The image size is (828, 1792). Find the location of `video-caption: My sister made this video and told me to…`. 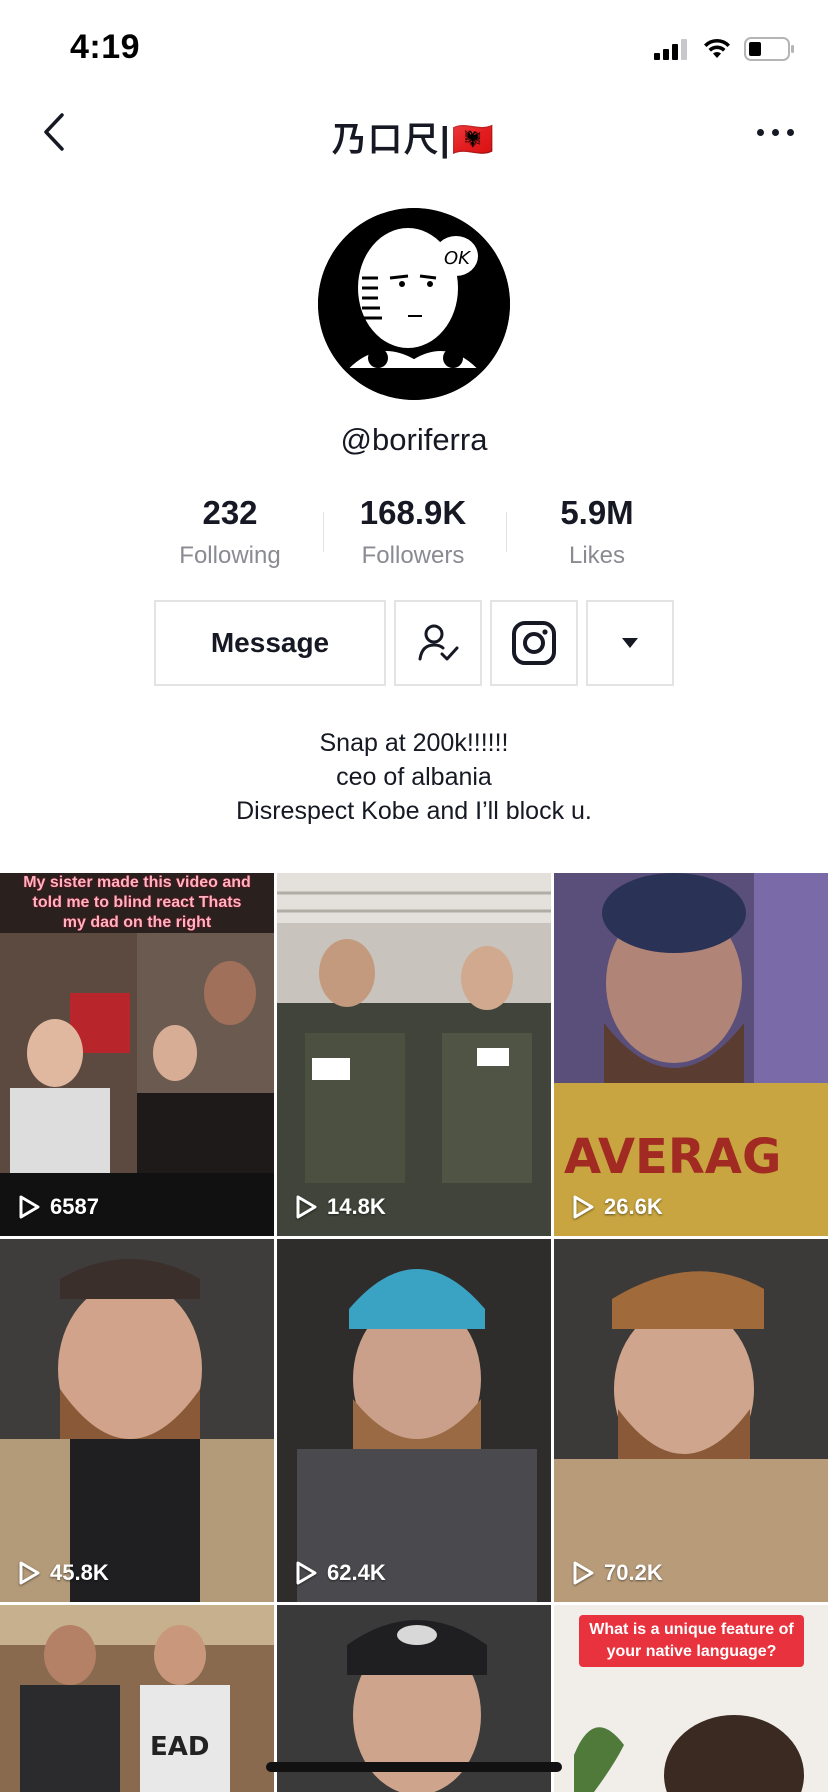

video-caption: My sister made this video and told me to… is located at coordinates (137, 902).